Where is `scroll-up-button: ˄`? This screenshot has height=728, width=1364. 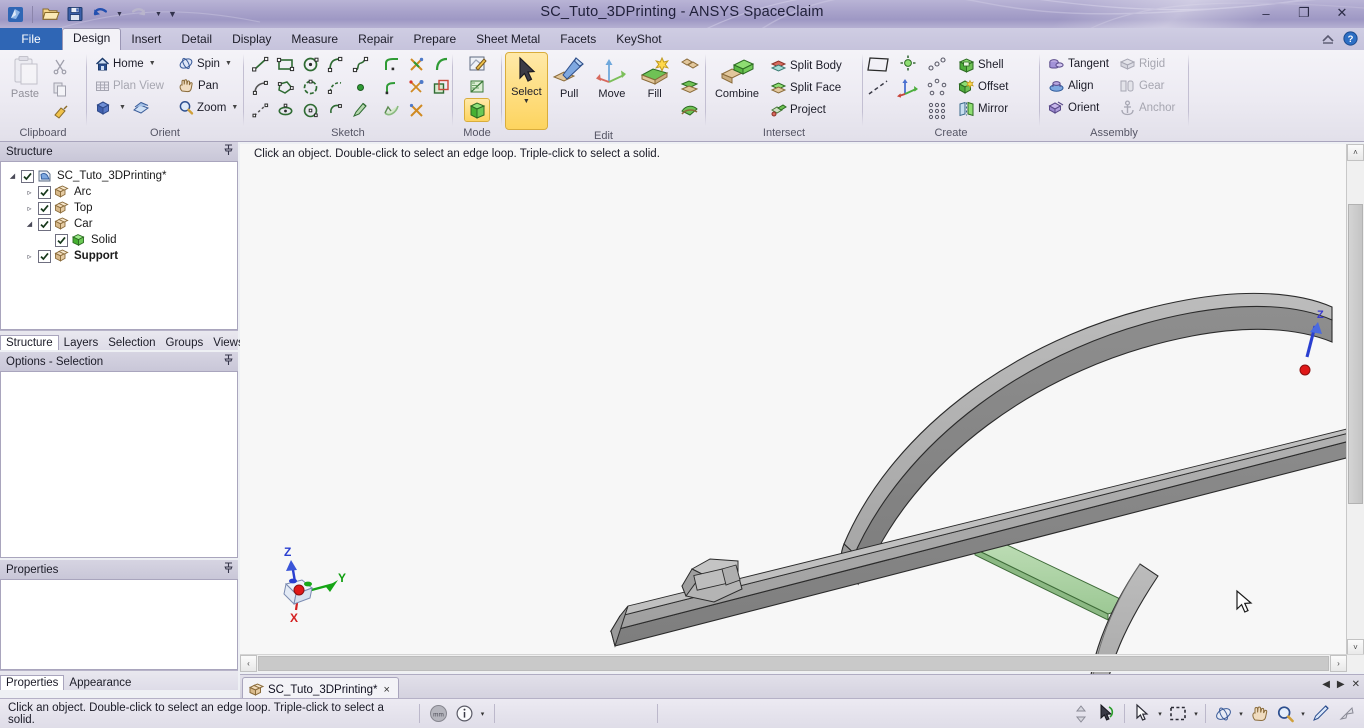
scroll-up-button: ˄ is located at coordinates (1355, 152).